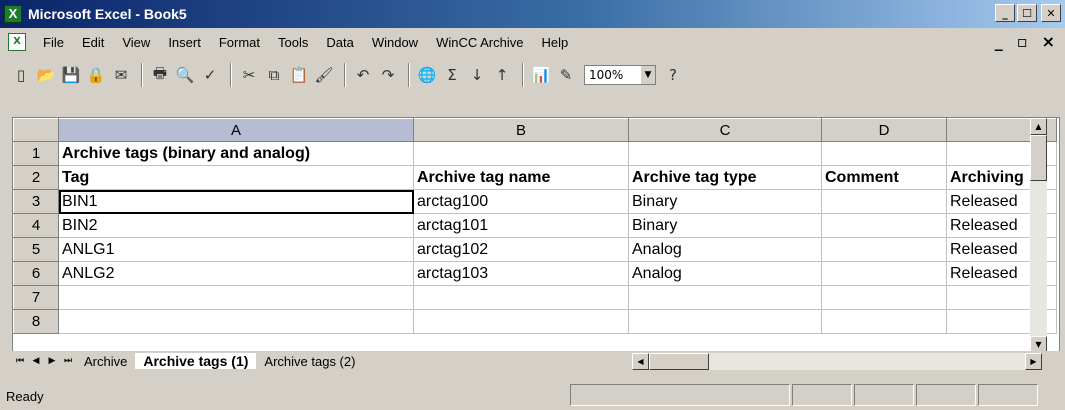  Describe the element at coordinates (884, 297) in the screenshot. I see `cell-d7` at that location.